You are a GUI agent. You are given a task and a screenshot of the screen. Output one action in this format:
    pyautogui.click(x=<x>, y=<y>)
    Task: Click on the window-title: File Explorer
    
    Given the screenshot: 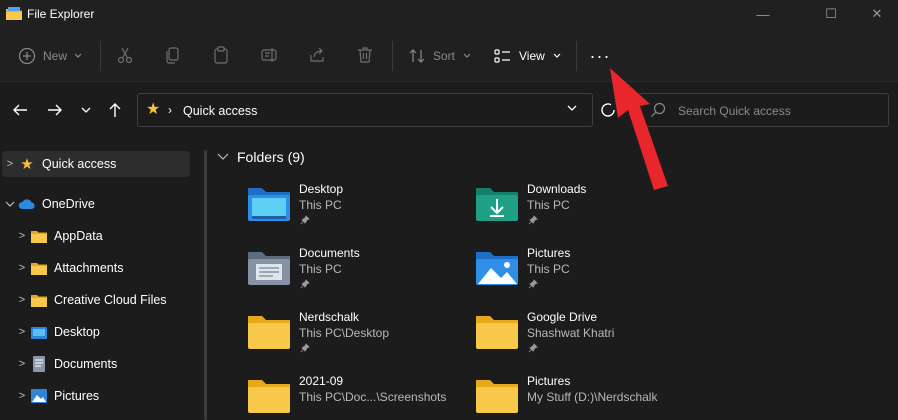 What is the action you would take?
    pyautogui.click(x=61, y=14)
    